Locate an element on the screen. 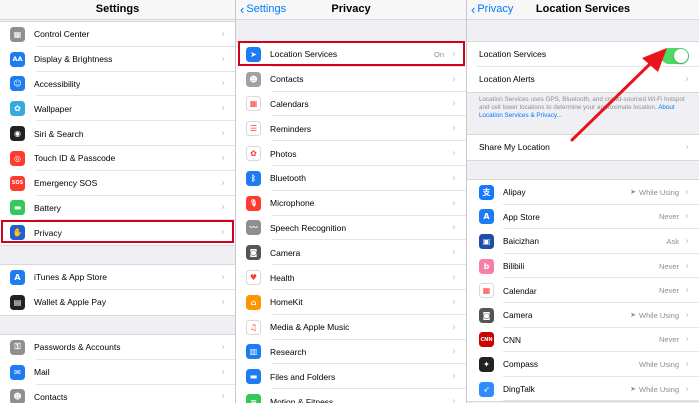 Image resolution: width=699 pixels, height=403 pixels. list-item-wallet-apple-pay: ▤ Wallet & Apple Pay › is located at coordinates (117, 302).